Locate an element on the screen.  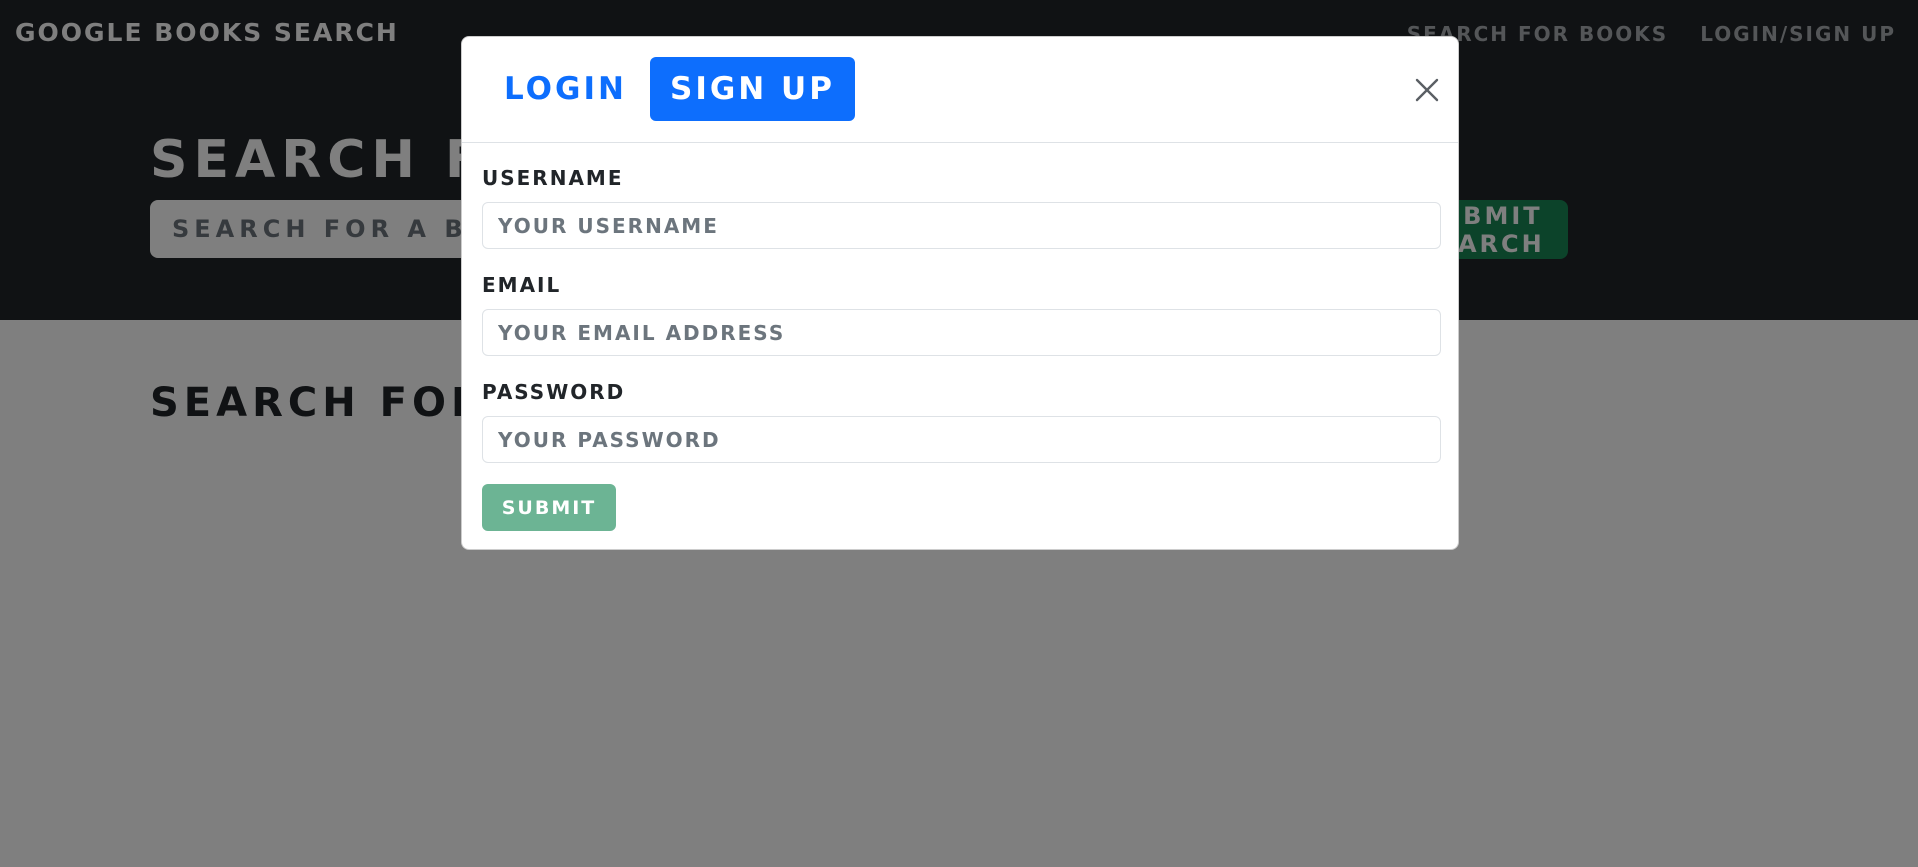
password-label: PASSWORD is located at coordinates (554, 392).